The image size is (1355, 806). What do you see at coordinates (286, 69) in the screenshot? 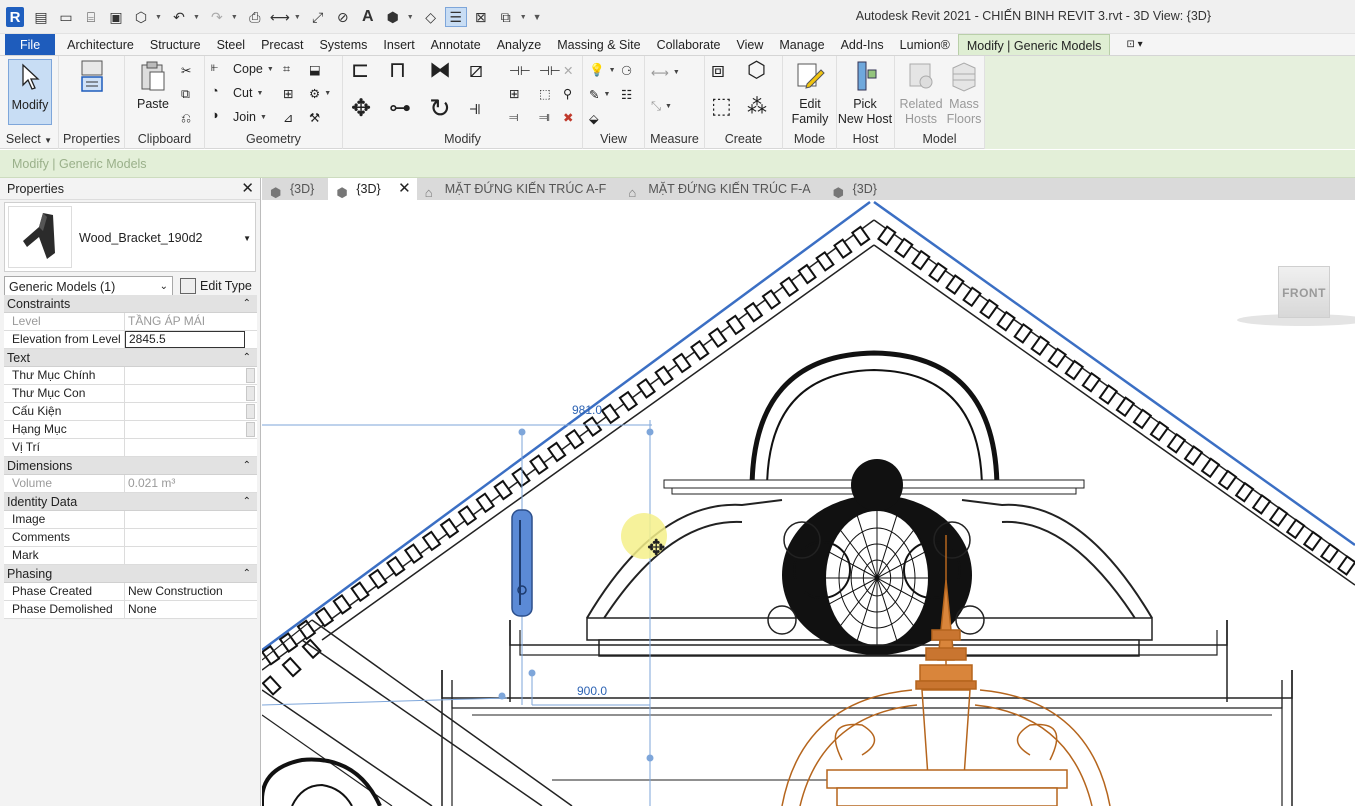
I see `wall-joins-icon: ⌗` at bounding box center [286, 69].